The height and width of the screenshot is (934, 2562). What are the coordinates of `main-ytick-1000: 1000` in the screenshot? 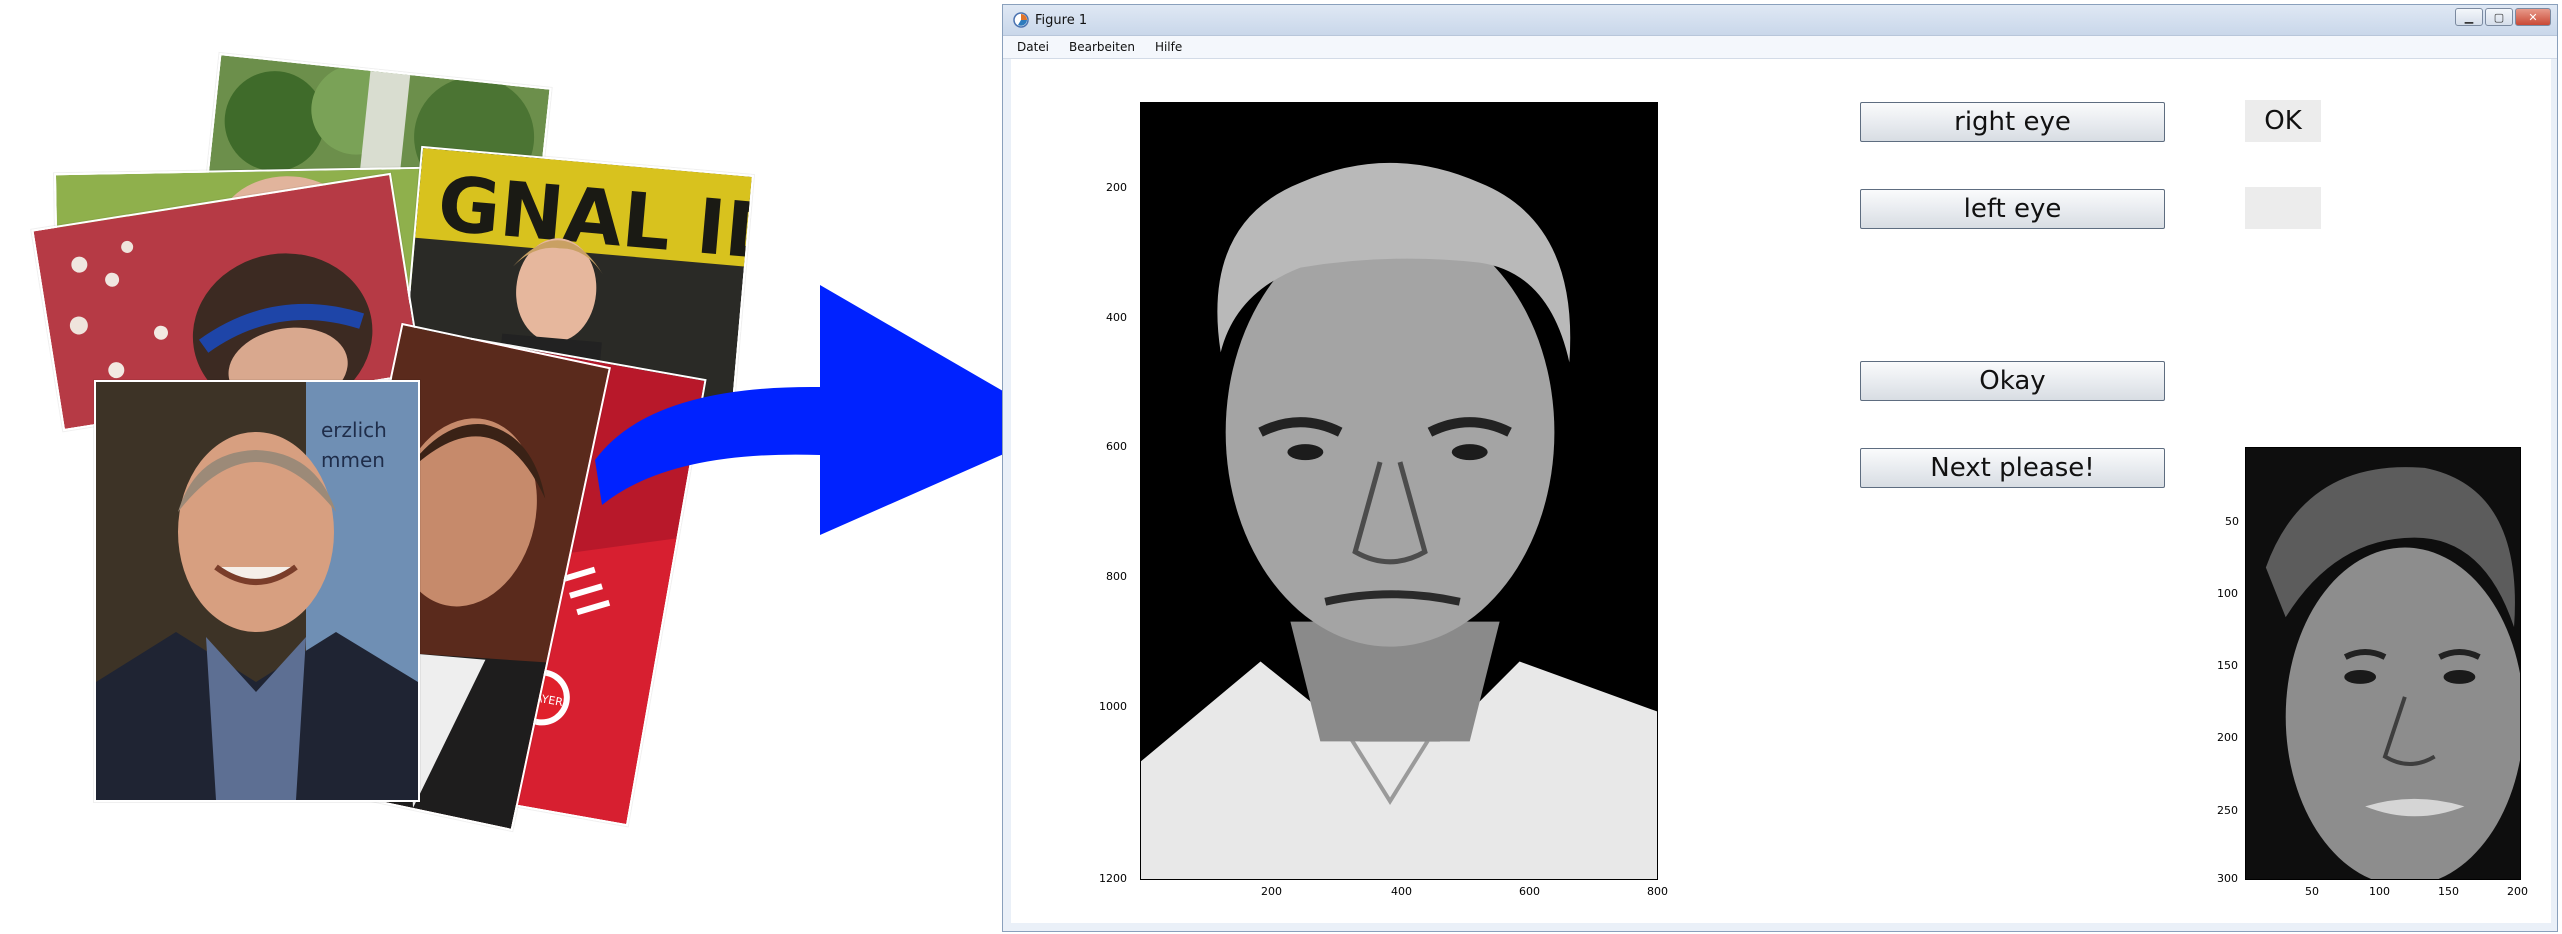 It's located at (1113, 706).